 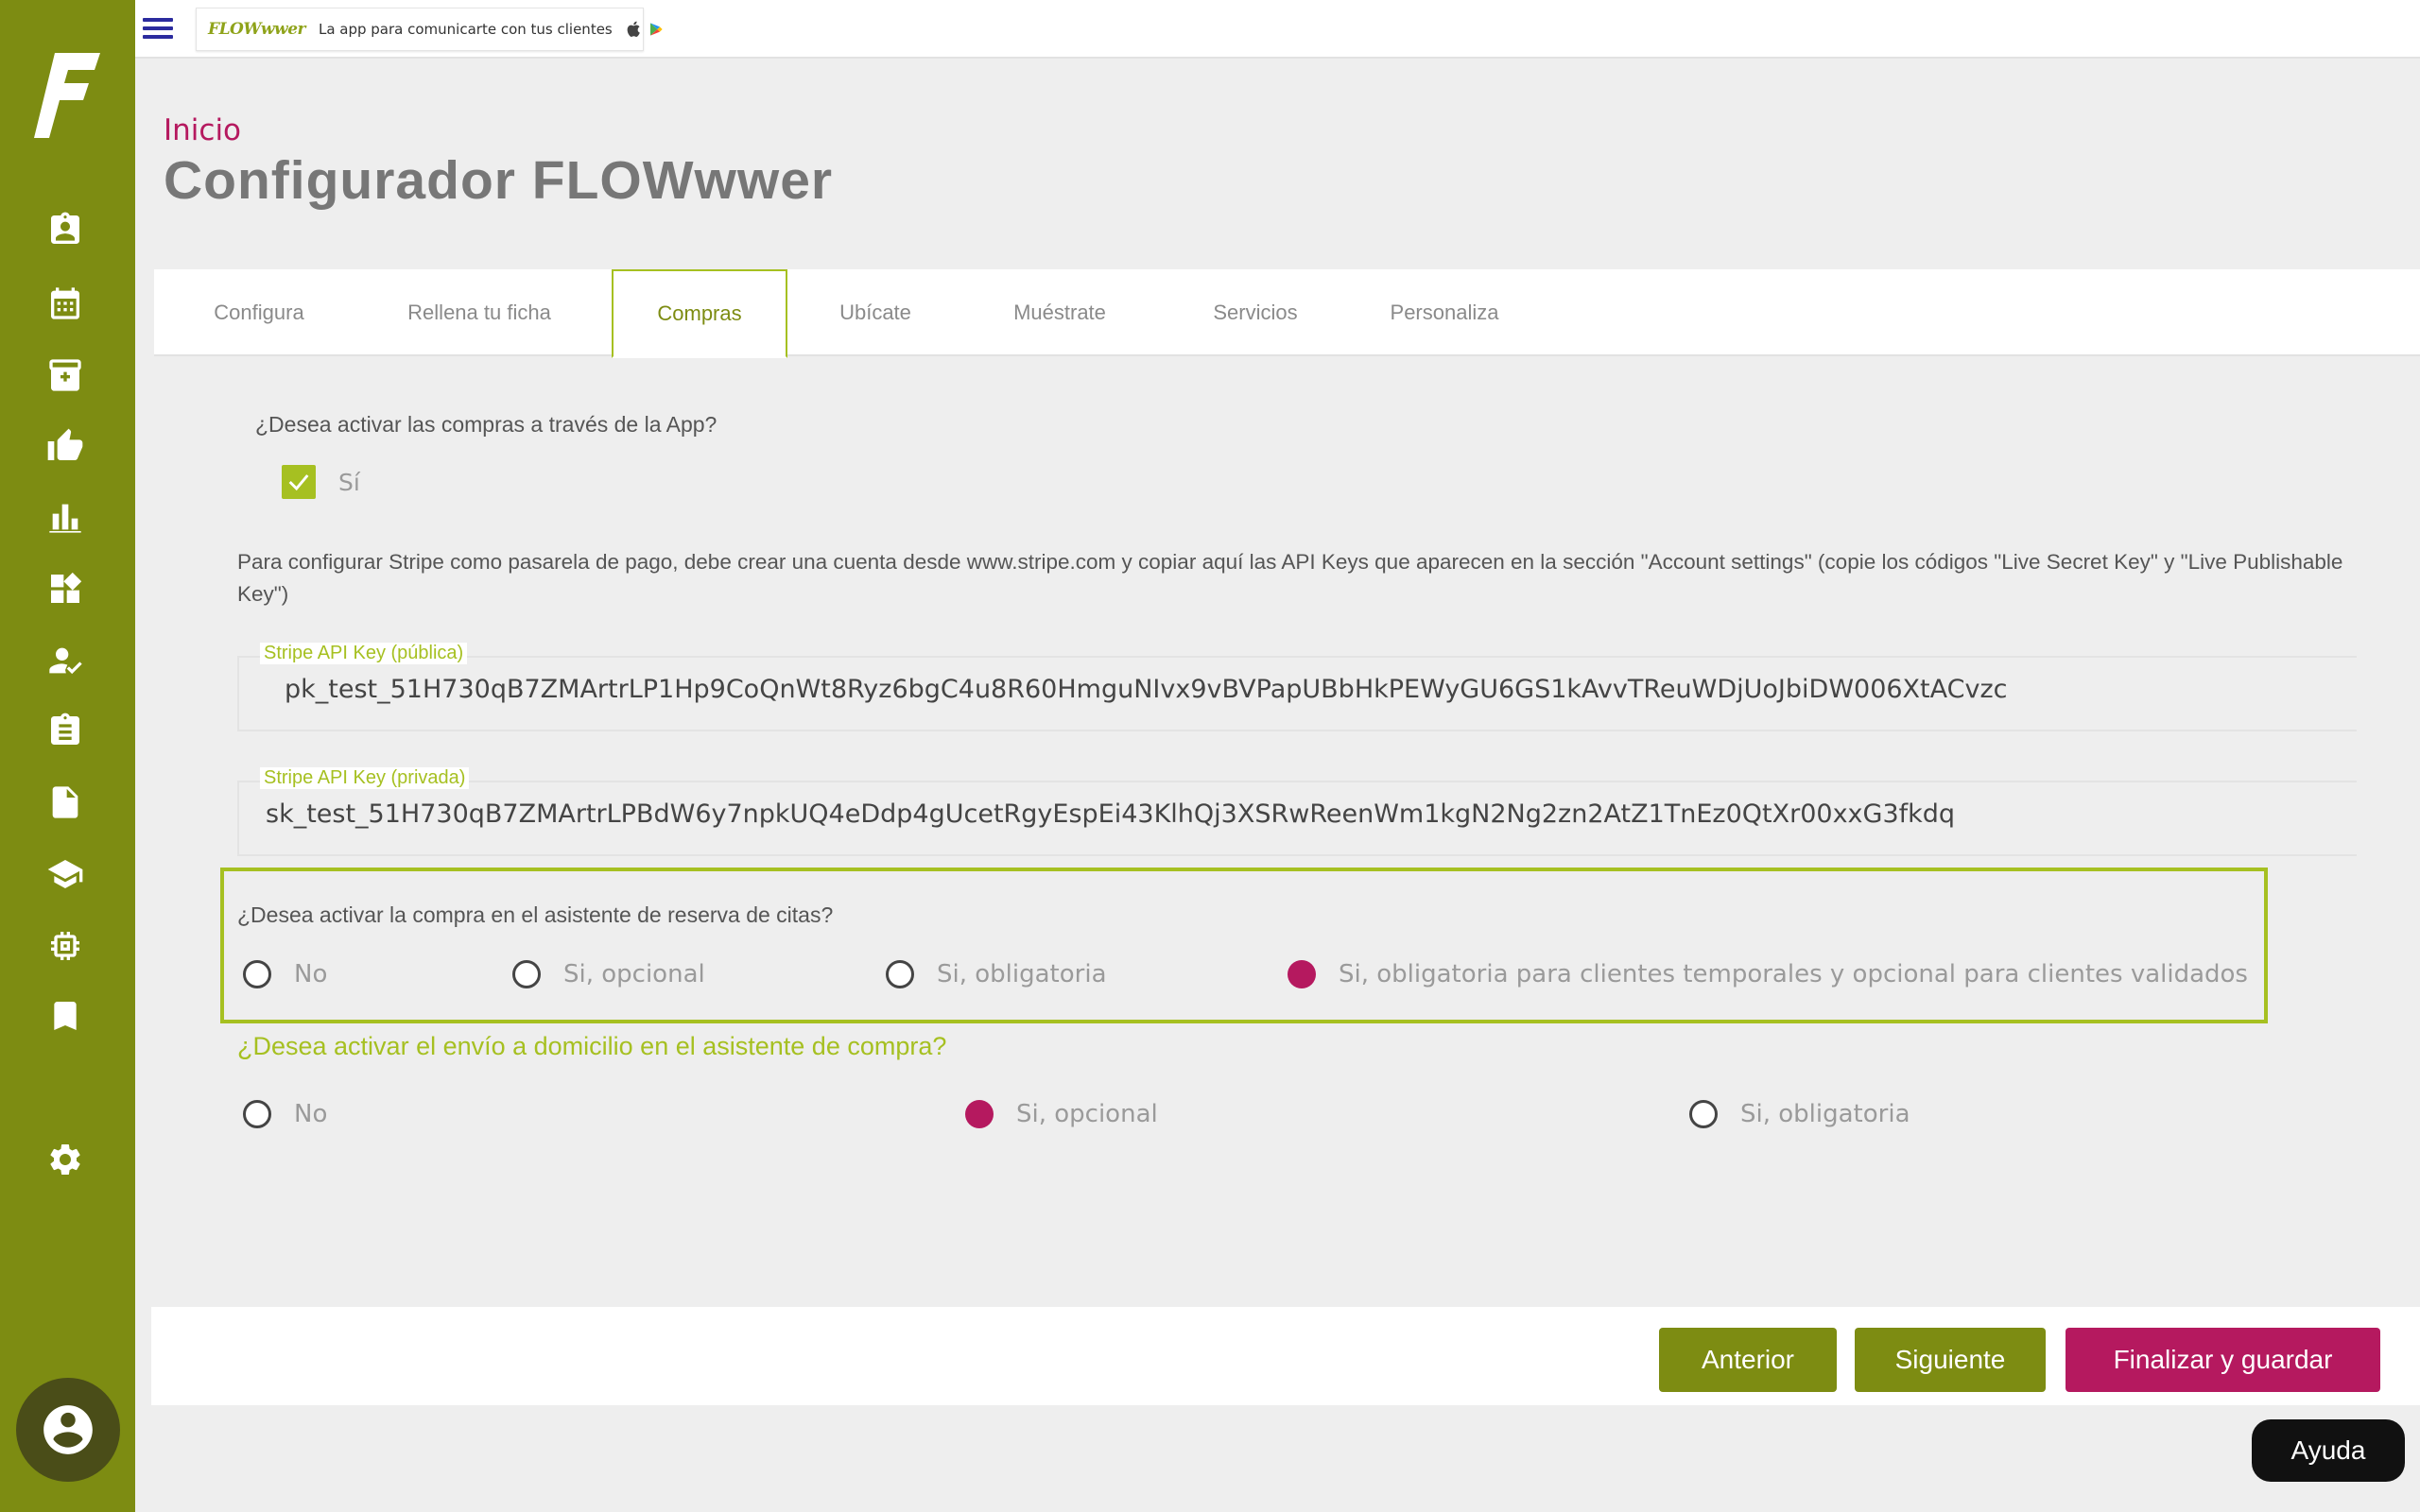 What do you see at coordinates (65, 946) in the screenshot?
I see `chip-icon` at bounding box center [65, 946].